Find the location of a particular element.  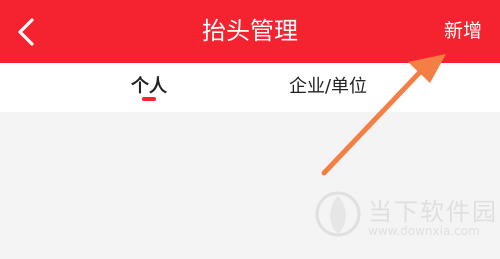

add-button: 新增 is located at coordinates (463, 31).